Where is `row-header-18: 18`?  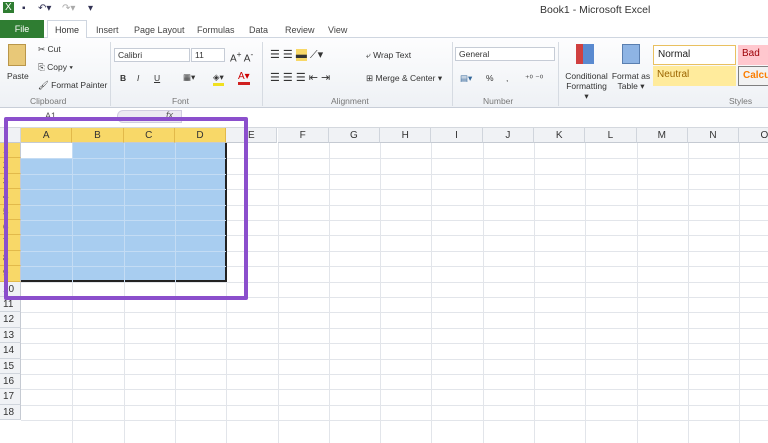 row-header-18: 18 is located at coordinates (10, 412).